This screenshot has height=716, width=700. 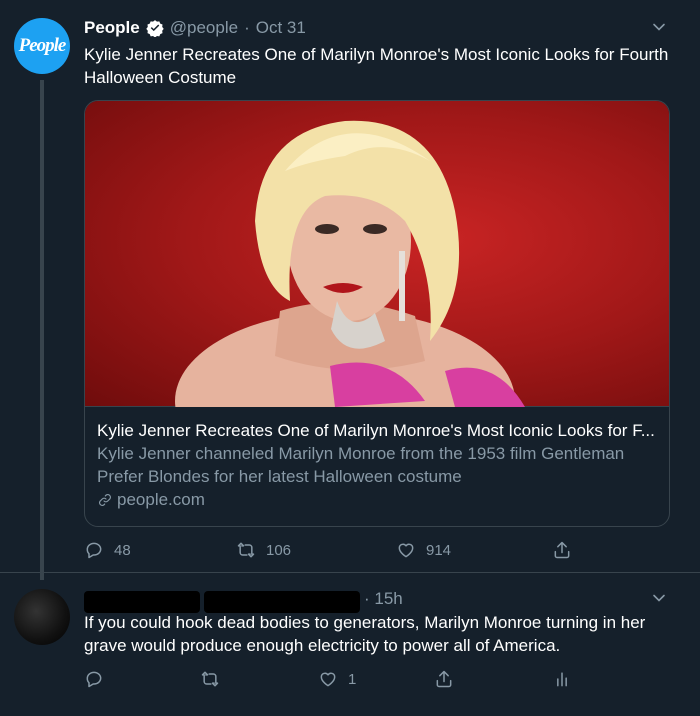 What do you see at coordinates (42, 617) in the screenshot?
I see `reply-avatar` at bounding box center [42, 617].